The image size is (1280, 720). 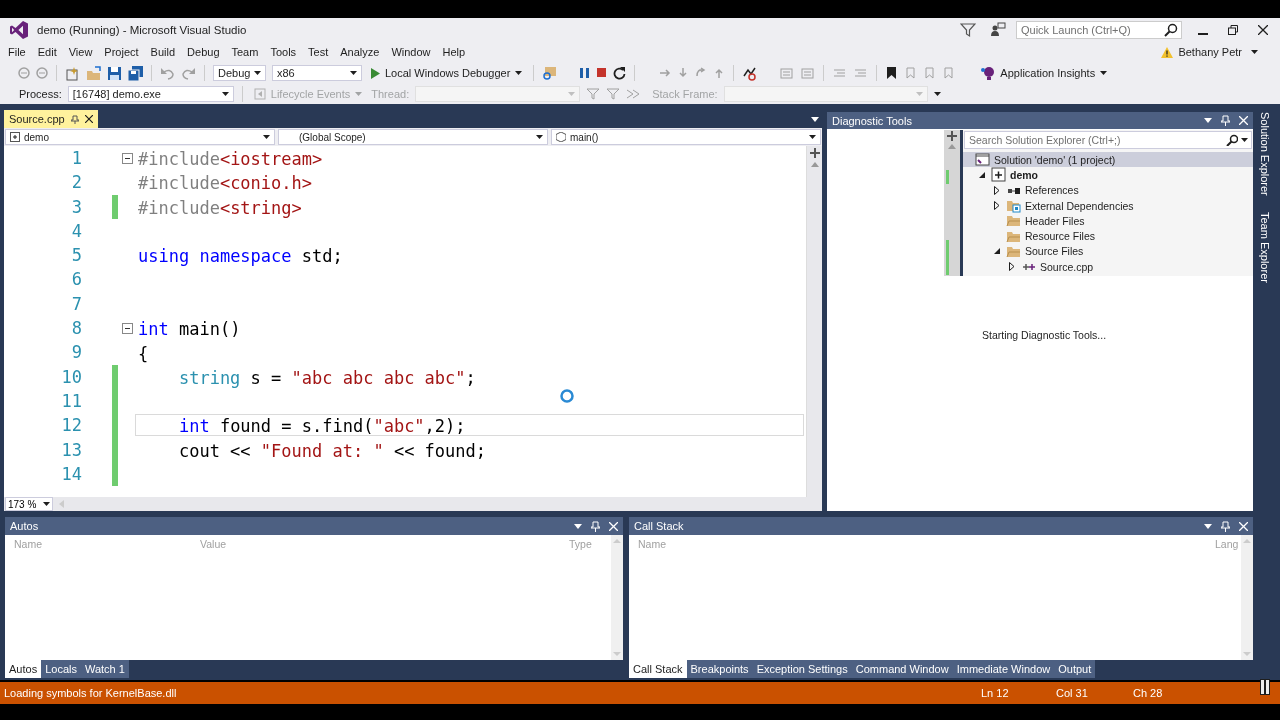 I want to click on line-number: 3, so click(x=76, y=207).